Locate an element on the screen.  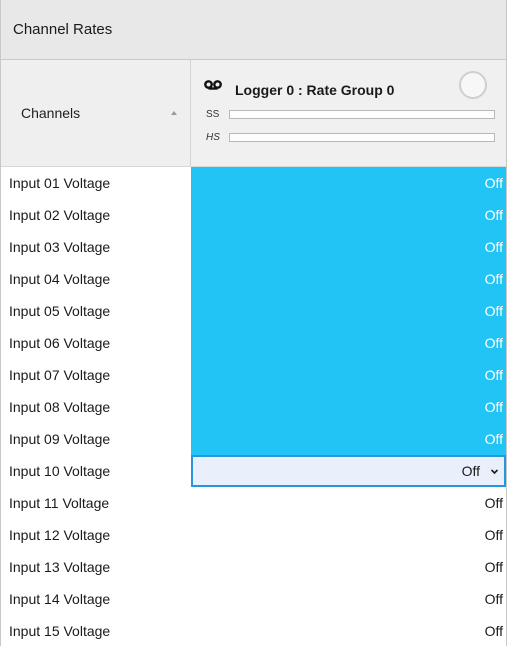
channel-name: Input 15 Voltage is located at coordinates (60, 631).